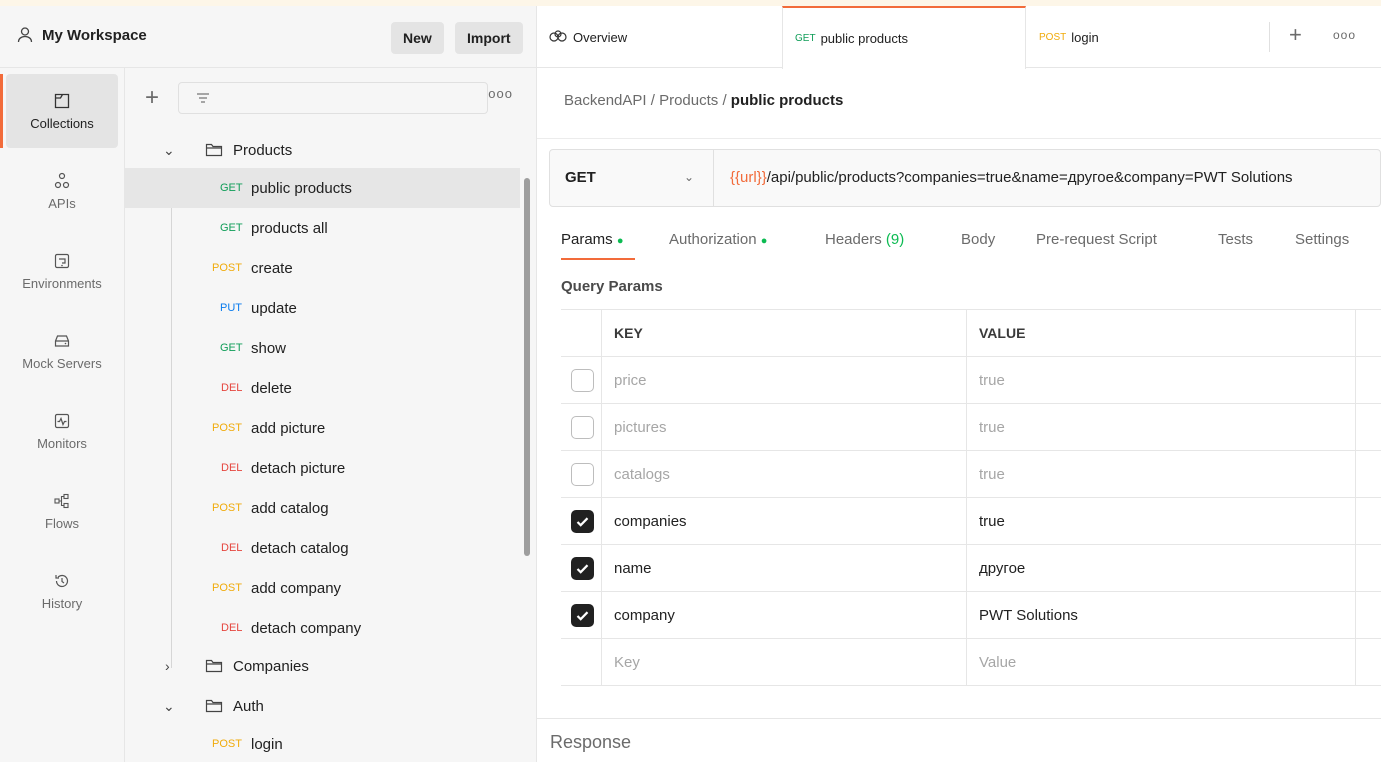  Describe the element at coordinates (62, 123) in the screenshot. I see `sidebar-item-label: Collections` at that location.